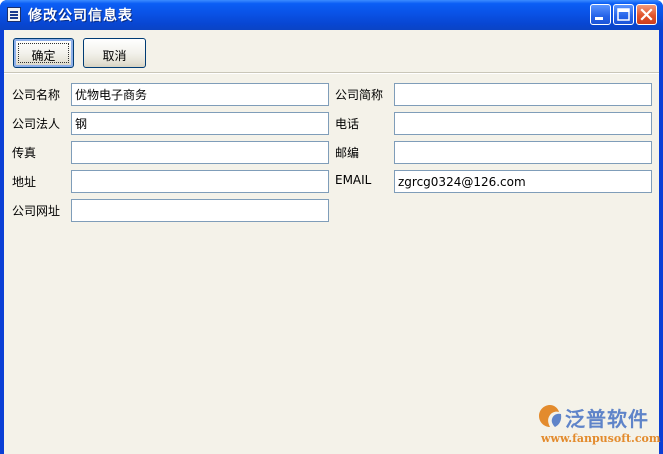 This screenshot has width=663, height=454. I want to click on legal-person-label: 公司法人, so click(36, 124).